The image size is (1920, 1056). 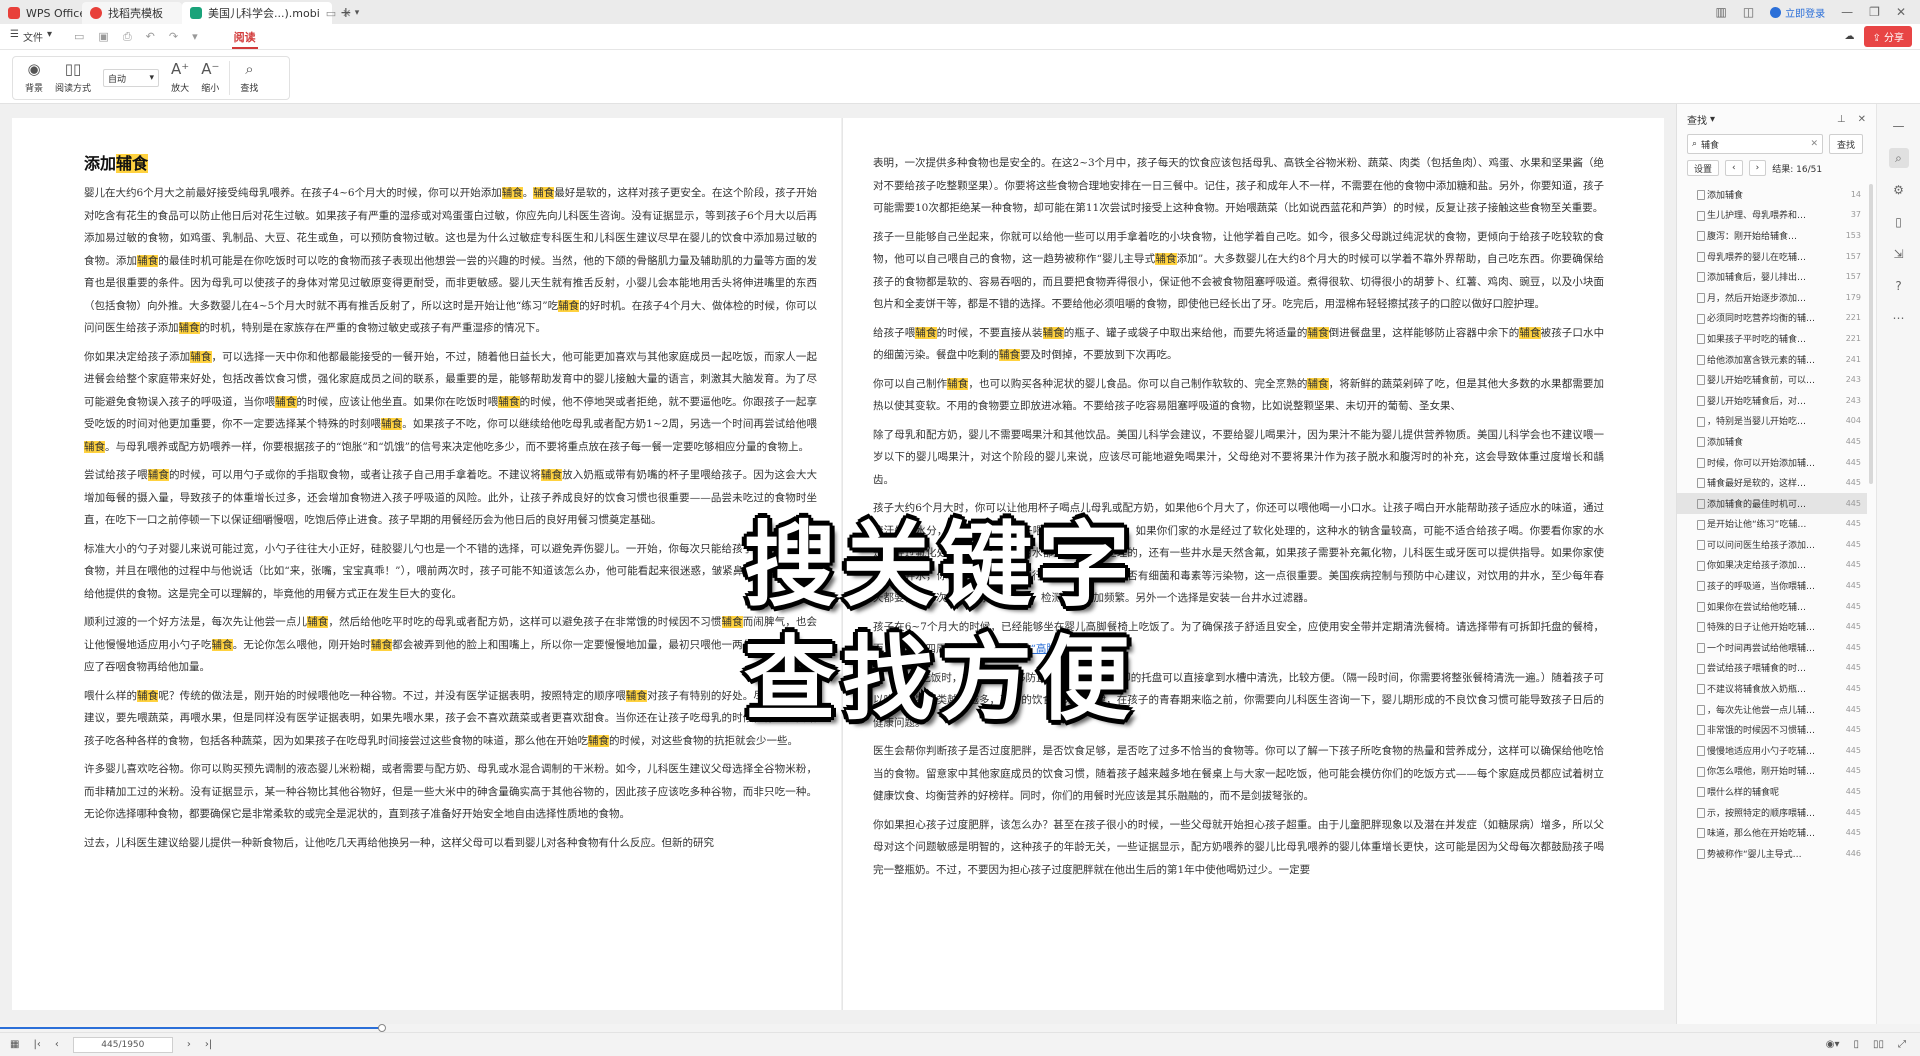 I want to click on search-input: ⌕ 辅食 ✕, so click(x=1755, y=144).